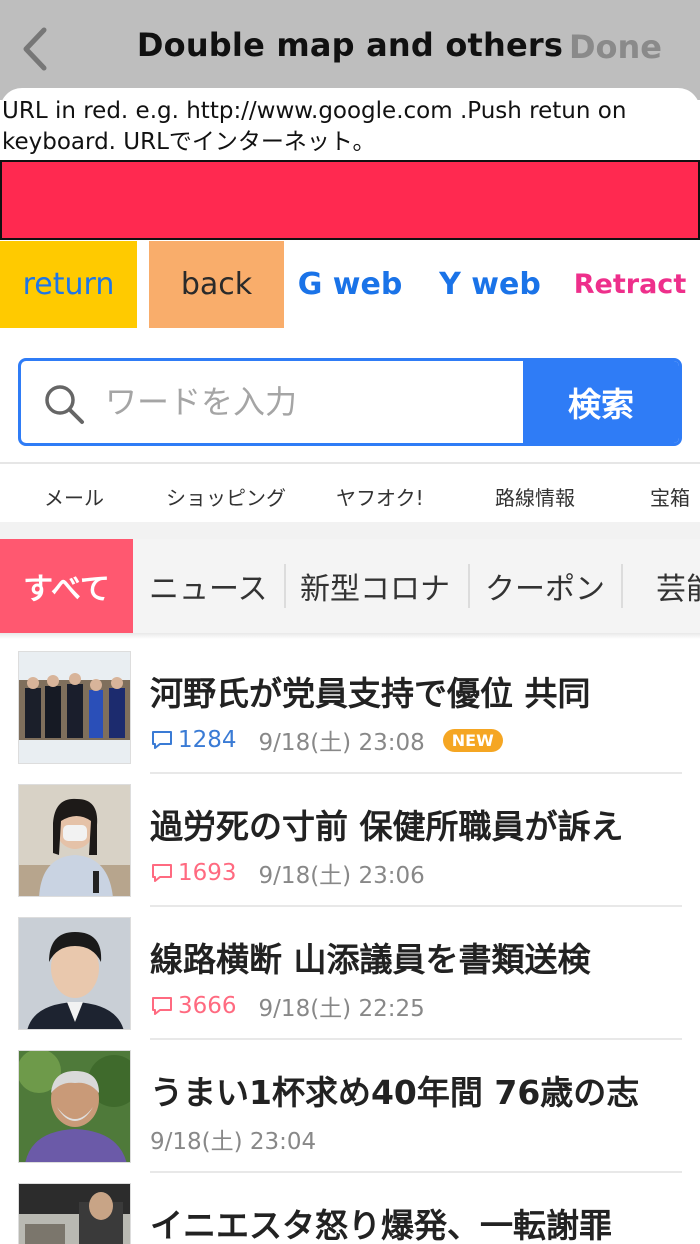  Describe the element at coordinates (350, 50) in the screenshot. I see `navigation-bar: Double map and others Done` at that location.